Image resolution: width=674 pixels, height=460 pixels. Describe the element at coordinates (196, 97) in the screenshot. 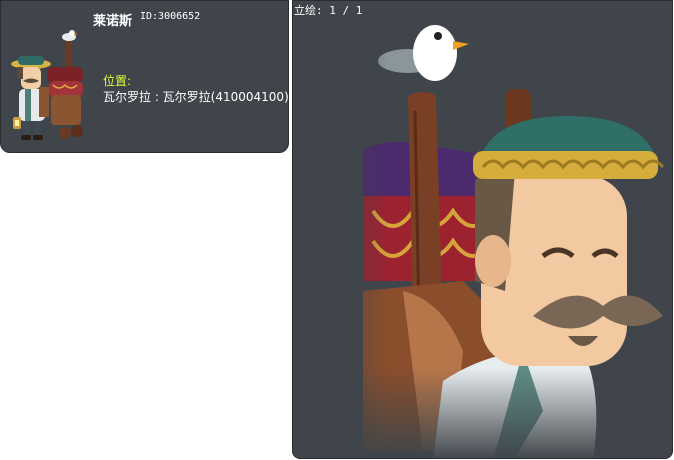

I see `location-value: 瓦尔罗拉 : 瓦尔罗拉(410004100)` at that location.